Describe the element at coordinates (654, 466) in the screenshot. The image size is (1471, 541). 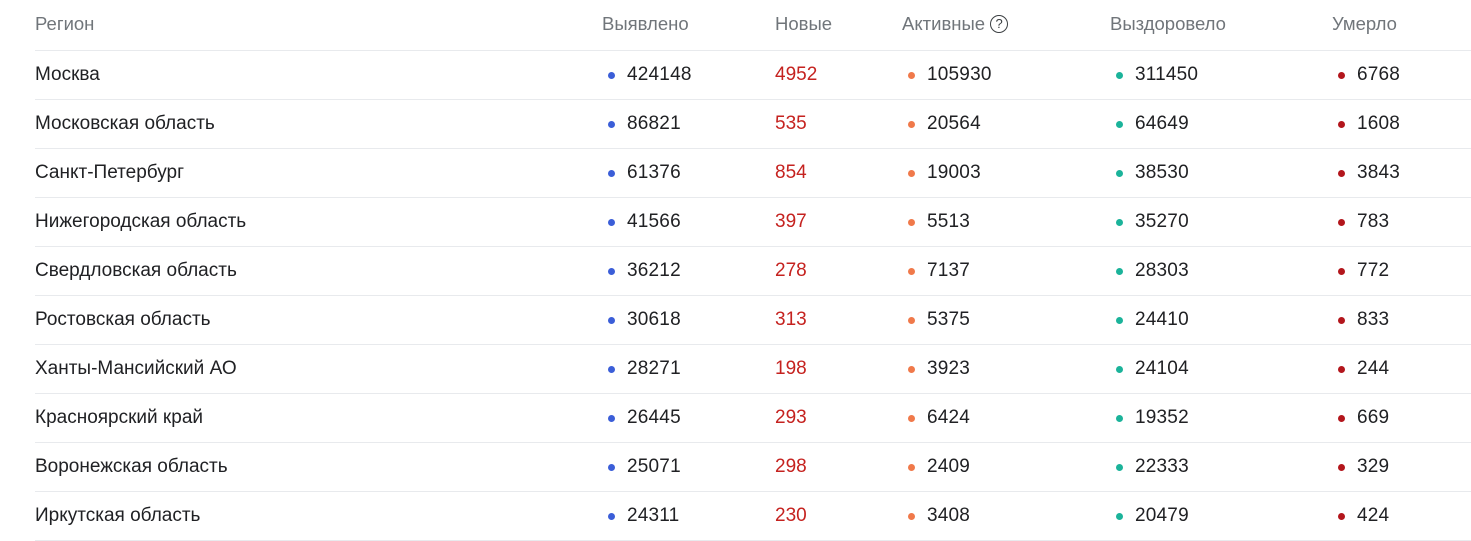
I see `confirmed-value: 25071` at that location.